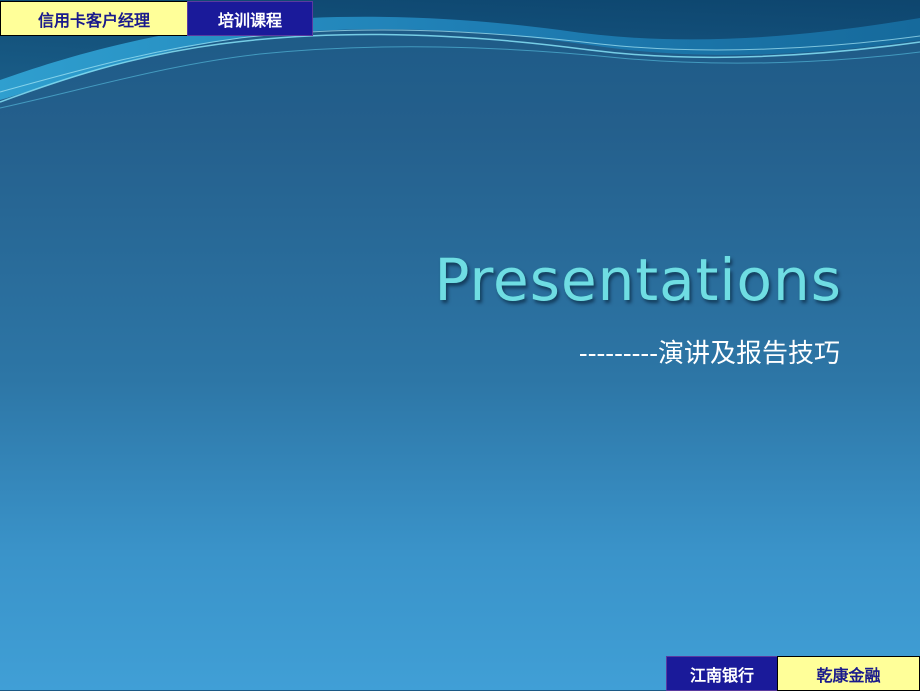  What do you see at coordinates (722, 673) in the screenshot?
I see `bank-name-tag: 江南银行` at bounding box center [722, 673].